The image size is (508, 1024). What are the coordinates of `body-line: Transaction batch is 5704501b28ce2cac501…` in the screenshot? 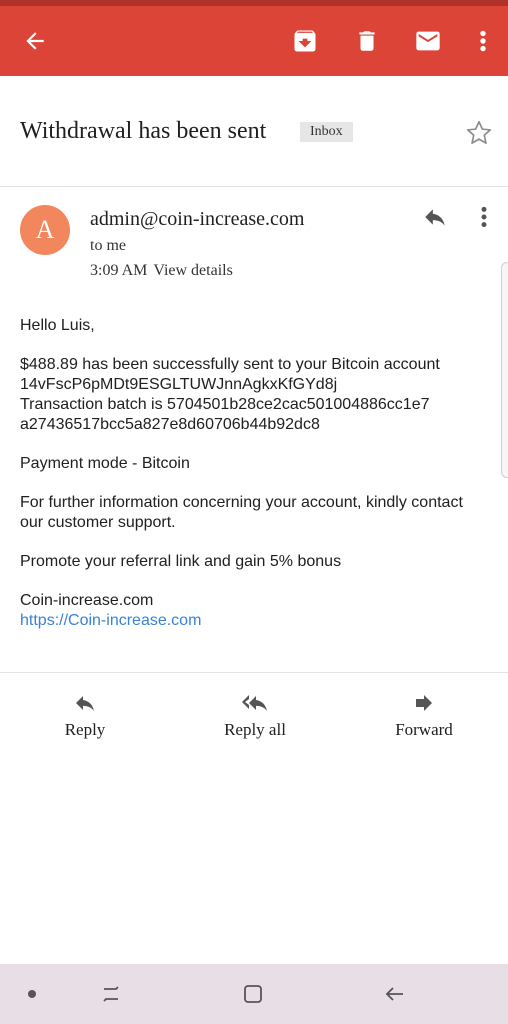 It's located at (225, 404).